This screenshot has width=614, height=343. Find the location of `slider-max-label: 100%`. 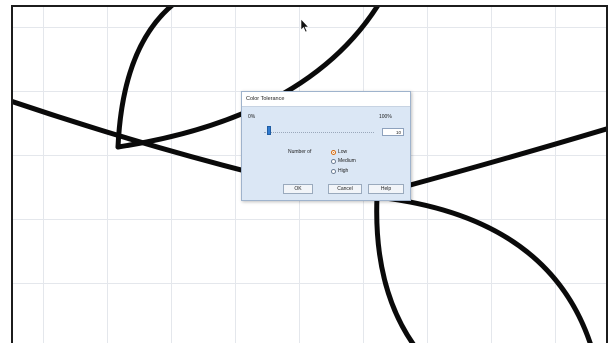

slider-max-label: 100% is located at coordinates (385, 117).